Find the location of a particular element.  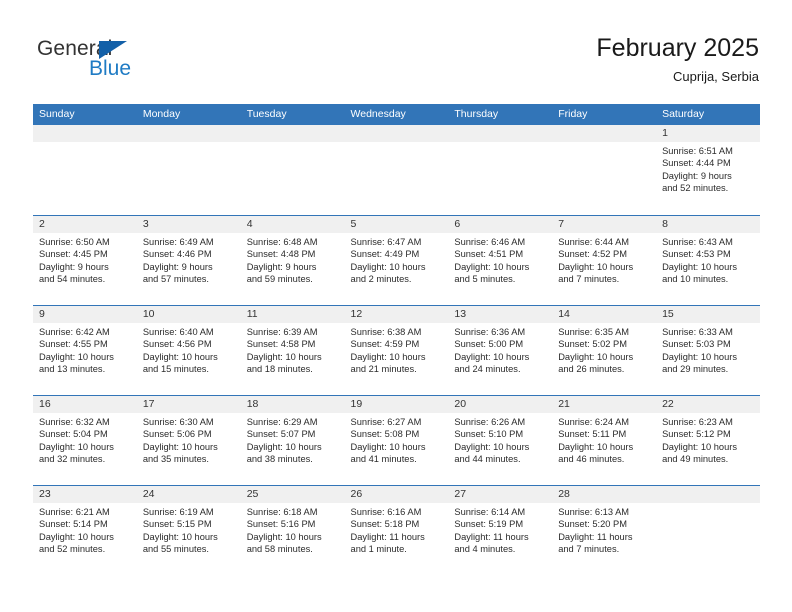

sunrise-time: Sunrise: 6:51 AM is located at coordinates (697, 151).